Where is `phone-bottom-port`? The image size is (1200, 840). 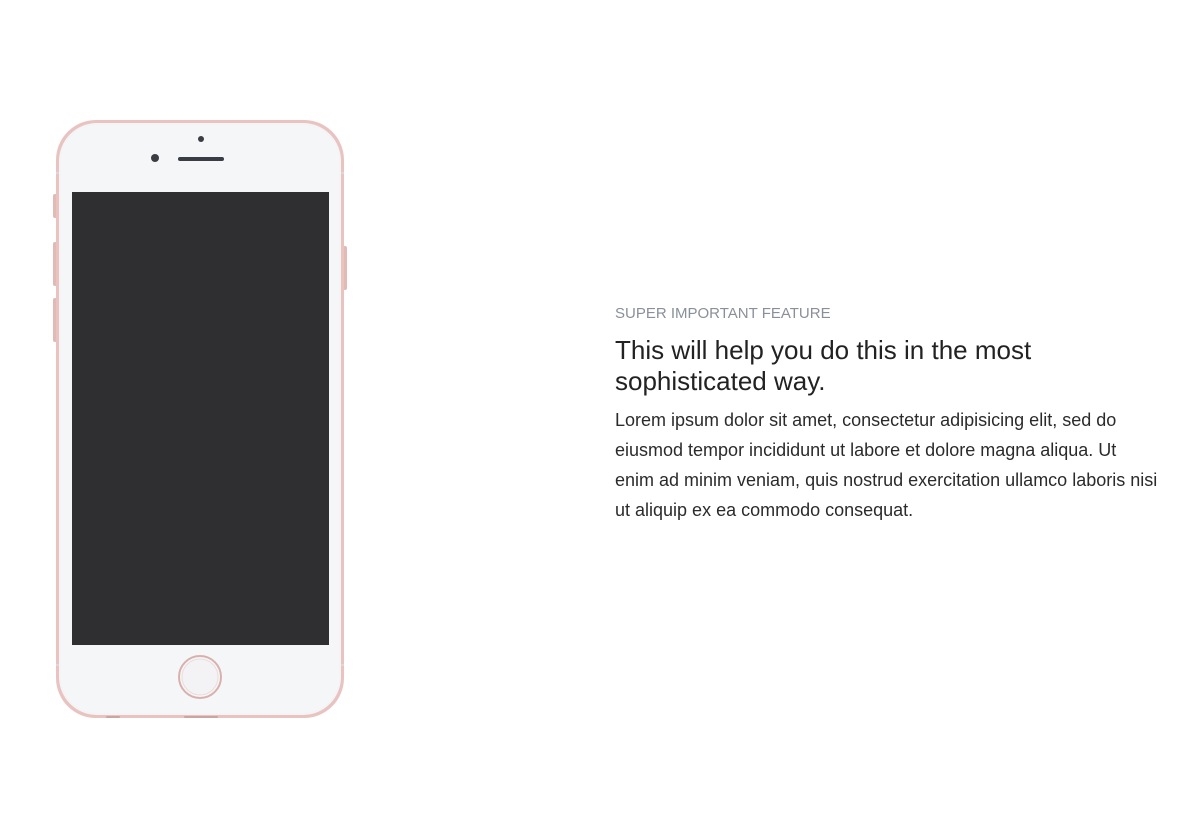 phone-bottom-port is located at coordinates (201, 717).